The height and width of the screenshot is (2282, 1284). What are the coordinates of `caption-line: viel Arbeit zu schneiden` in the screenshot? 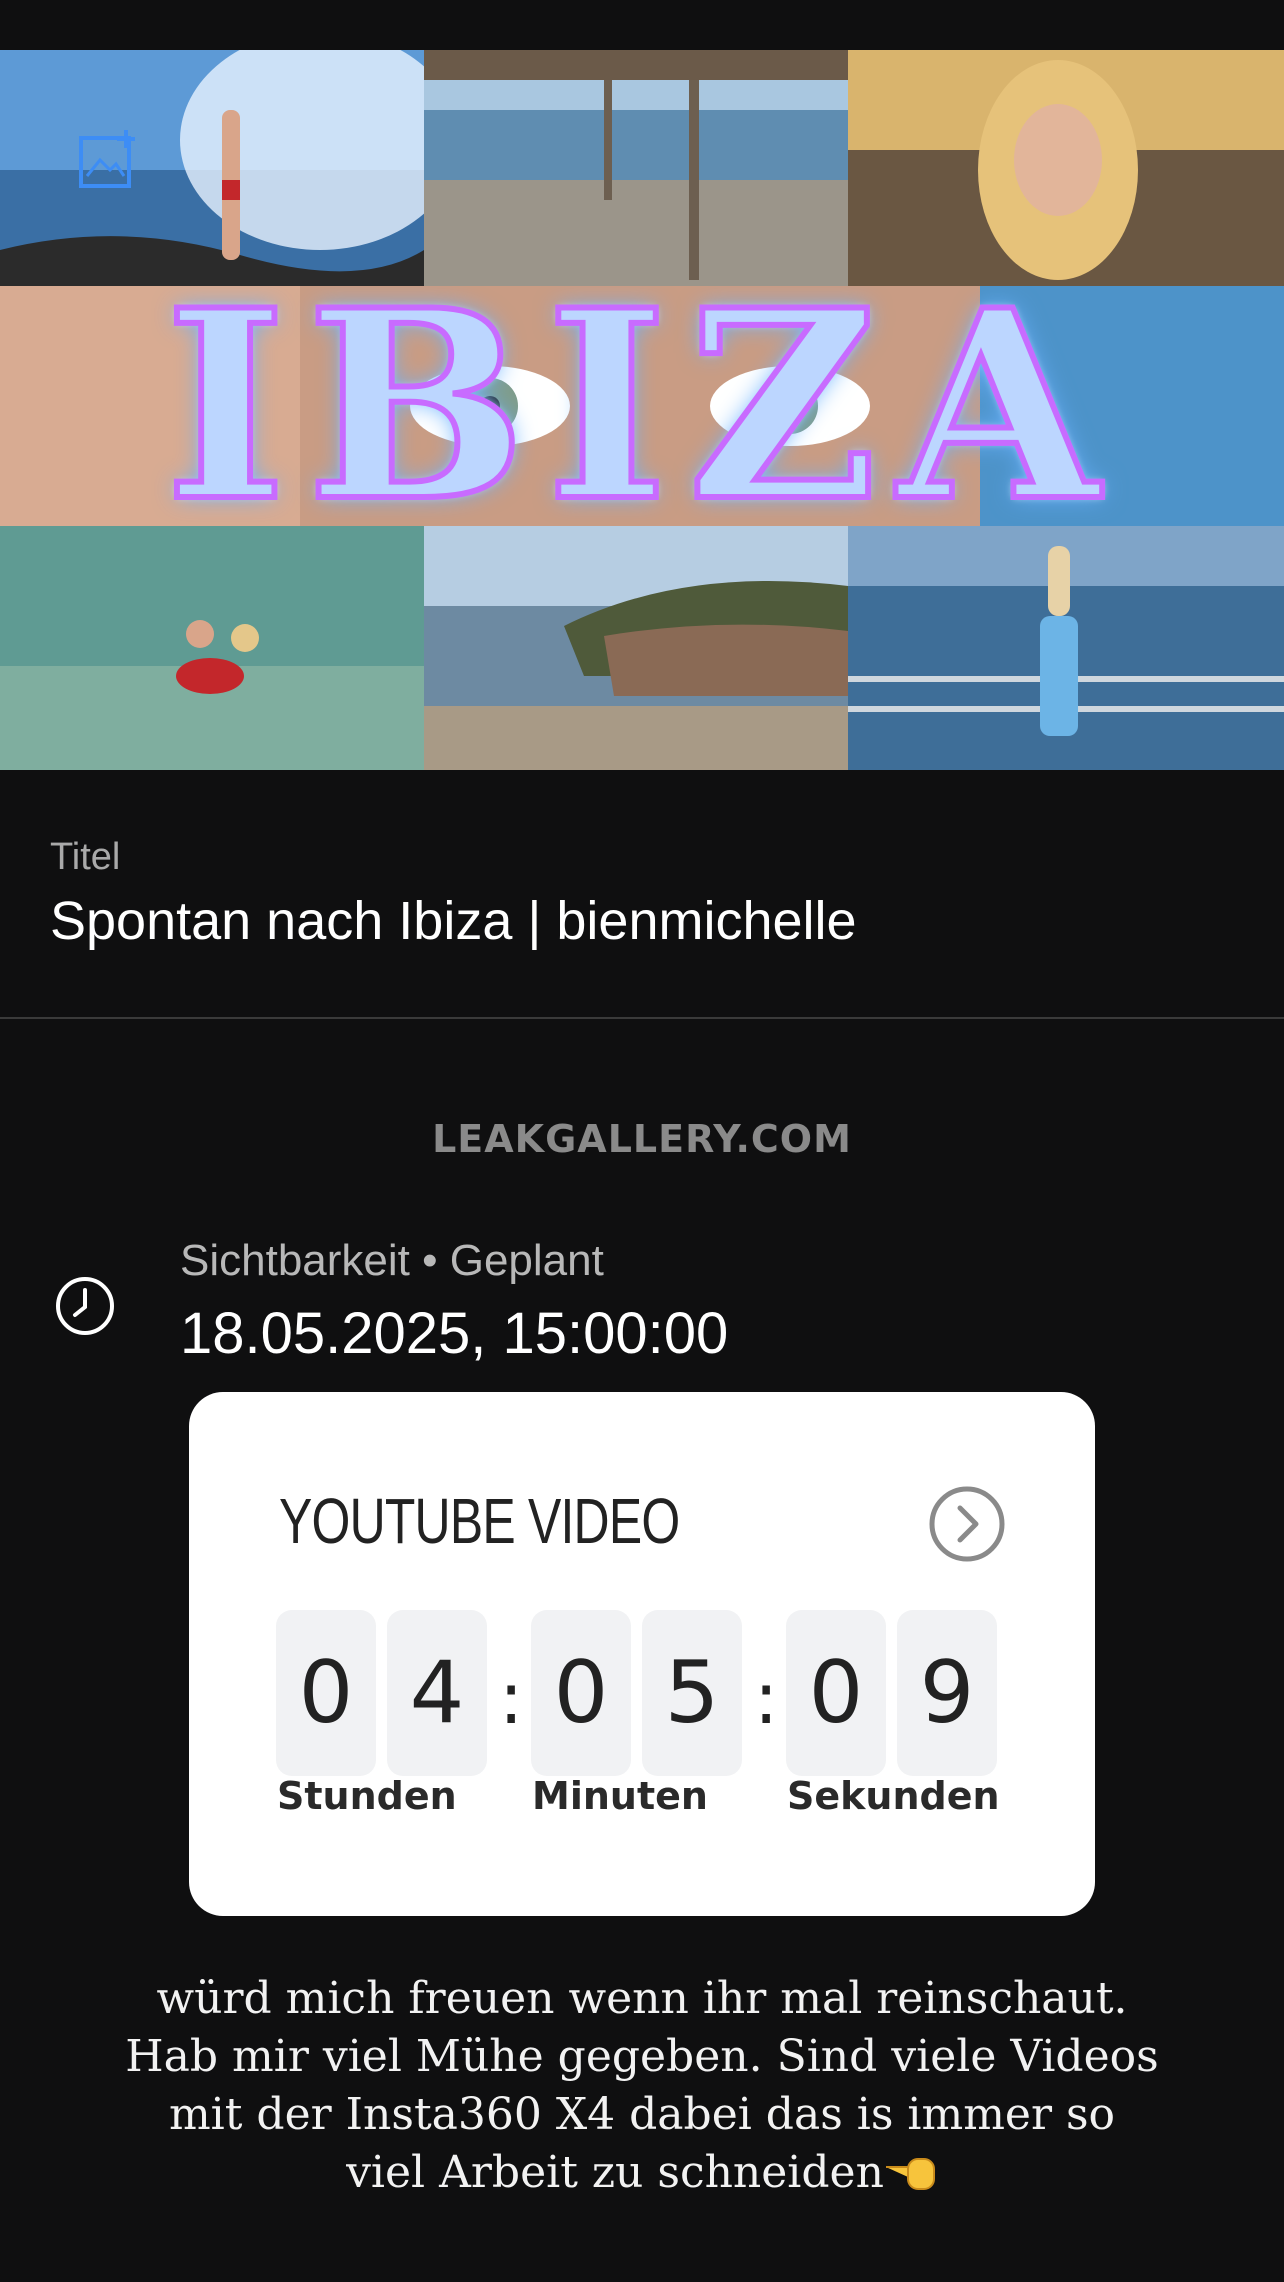 It's located at (615, 2172).